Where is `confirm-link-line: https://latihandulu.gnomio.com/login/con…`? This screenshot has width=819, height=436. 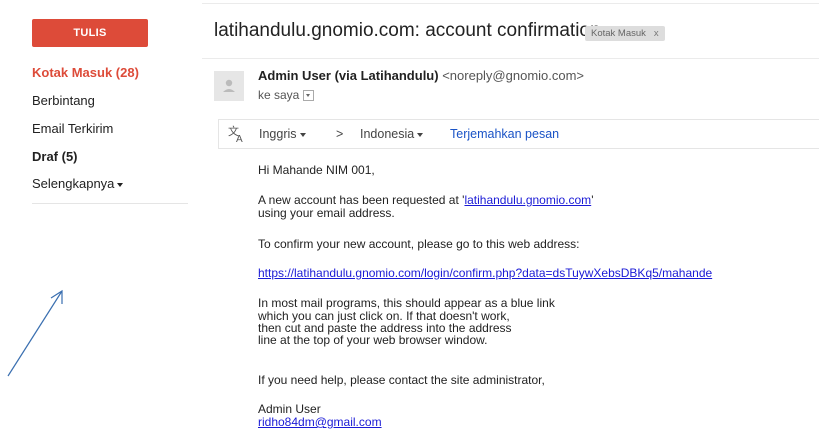
confirm-link-line: https://latihandulu.gnomio.com/login/con… is located at coordinates (485, 273).